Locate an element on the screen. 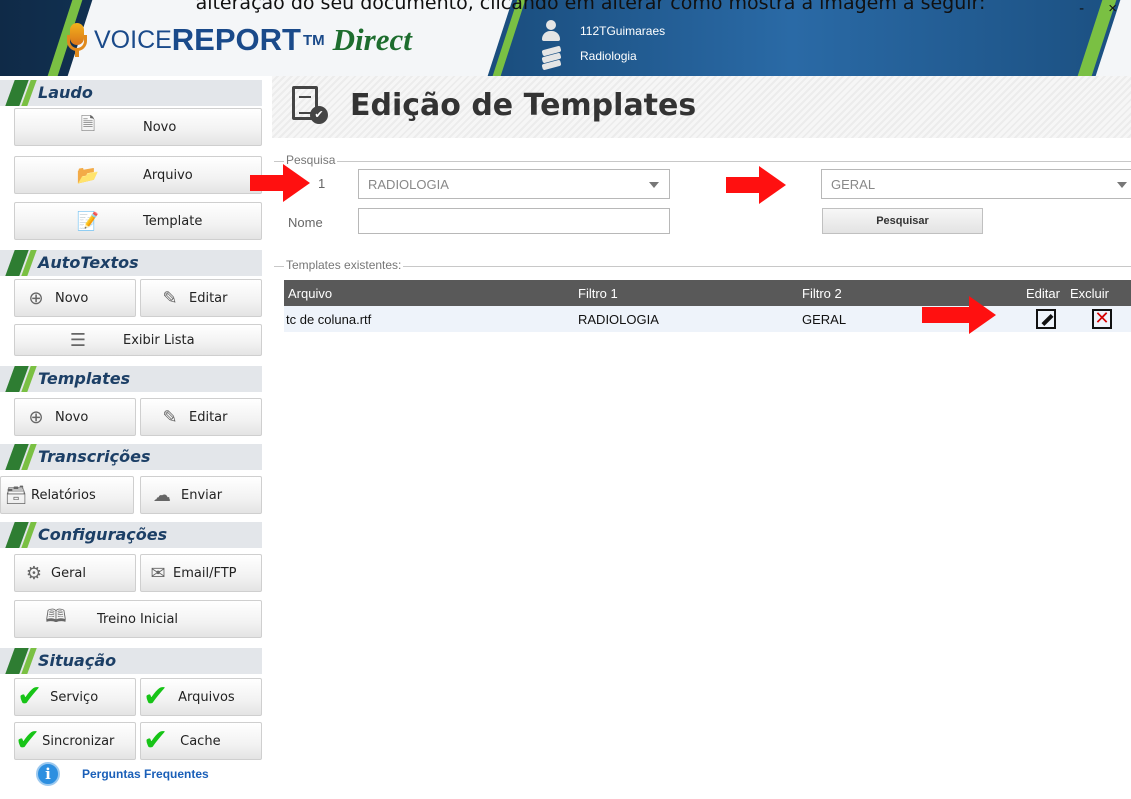 This screenshot has height=799, width=1131. email-ftp-label: Email/FTP is located at coordinates (205, 573).